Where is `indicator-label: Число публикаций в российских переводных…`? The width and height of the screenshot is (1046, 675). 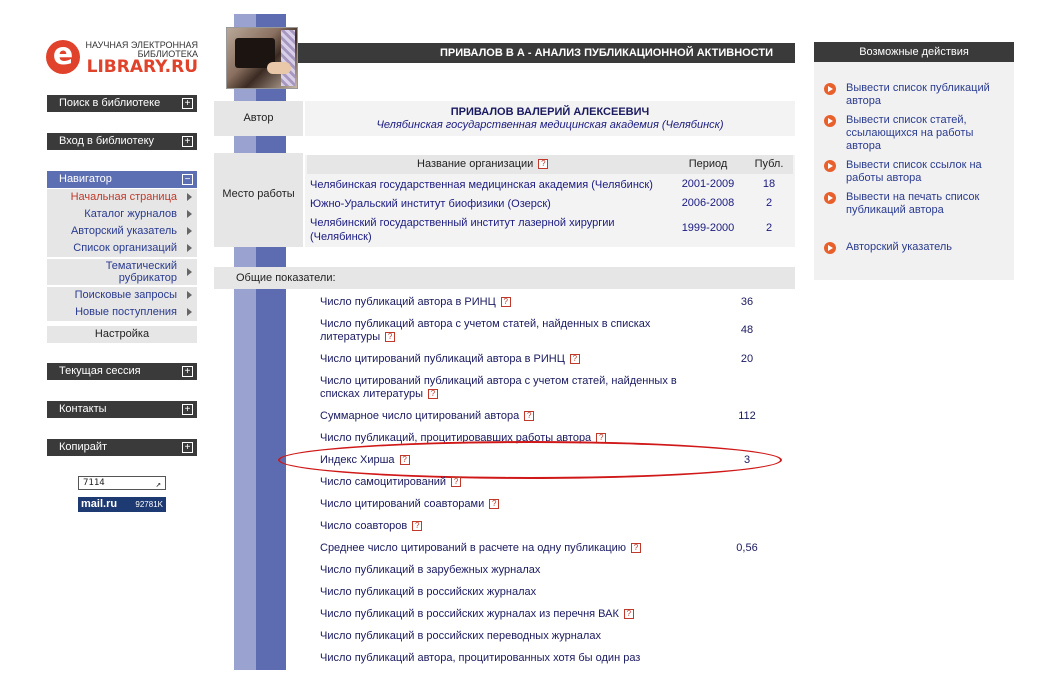 indicator-label: Число публикаций в российских переводных… is located at coordinates (460, 636).